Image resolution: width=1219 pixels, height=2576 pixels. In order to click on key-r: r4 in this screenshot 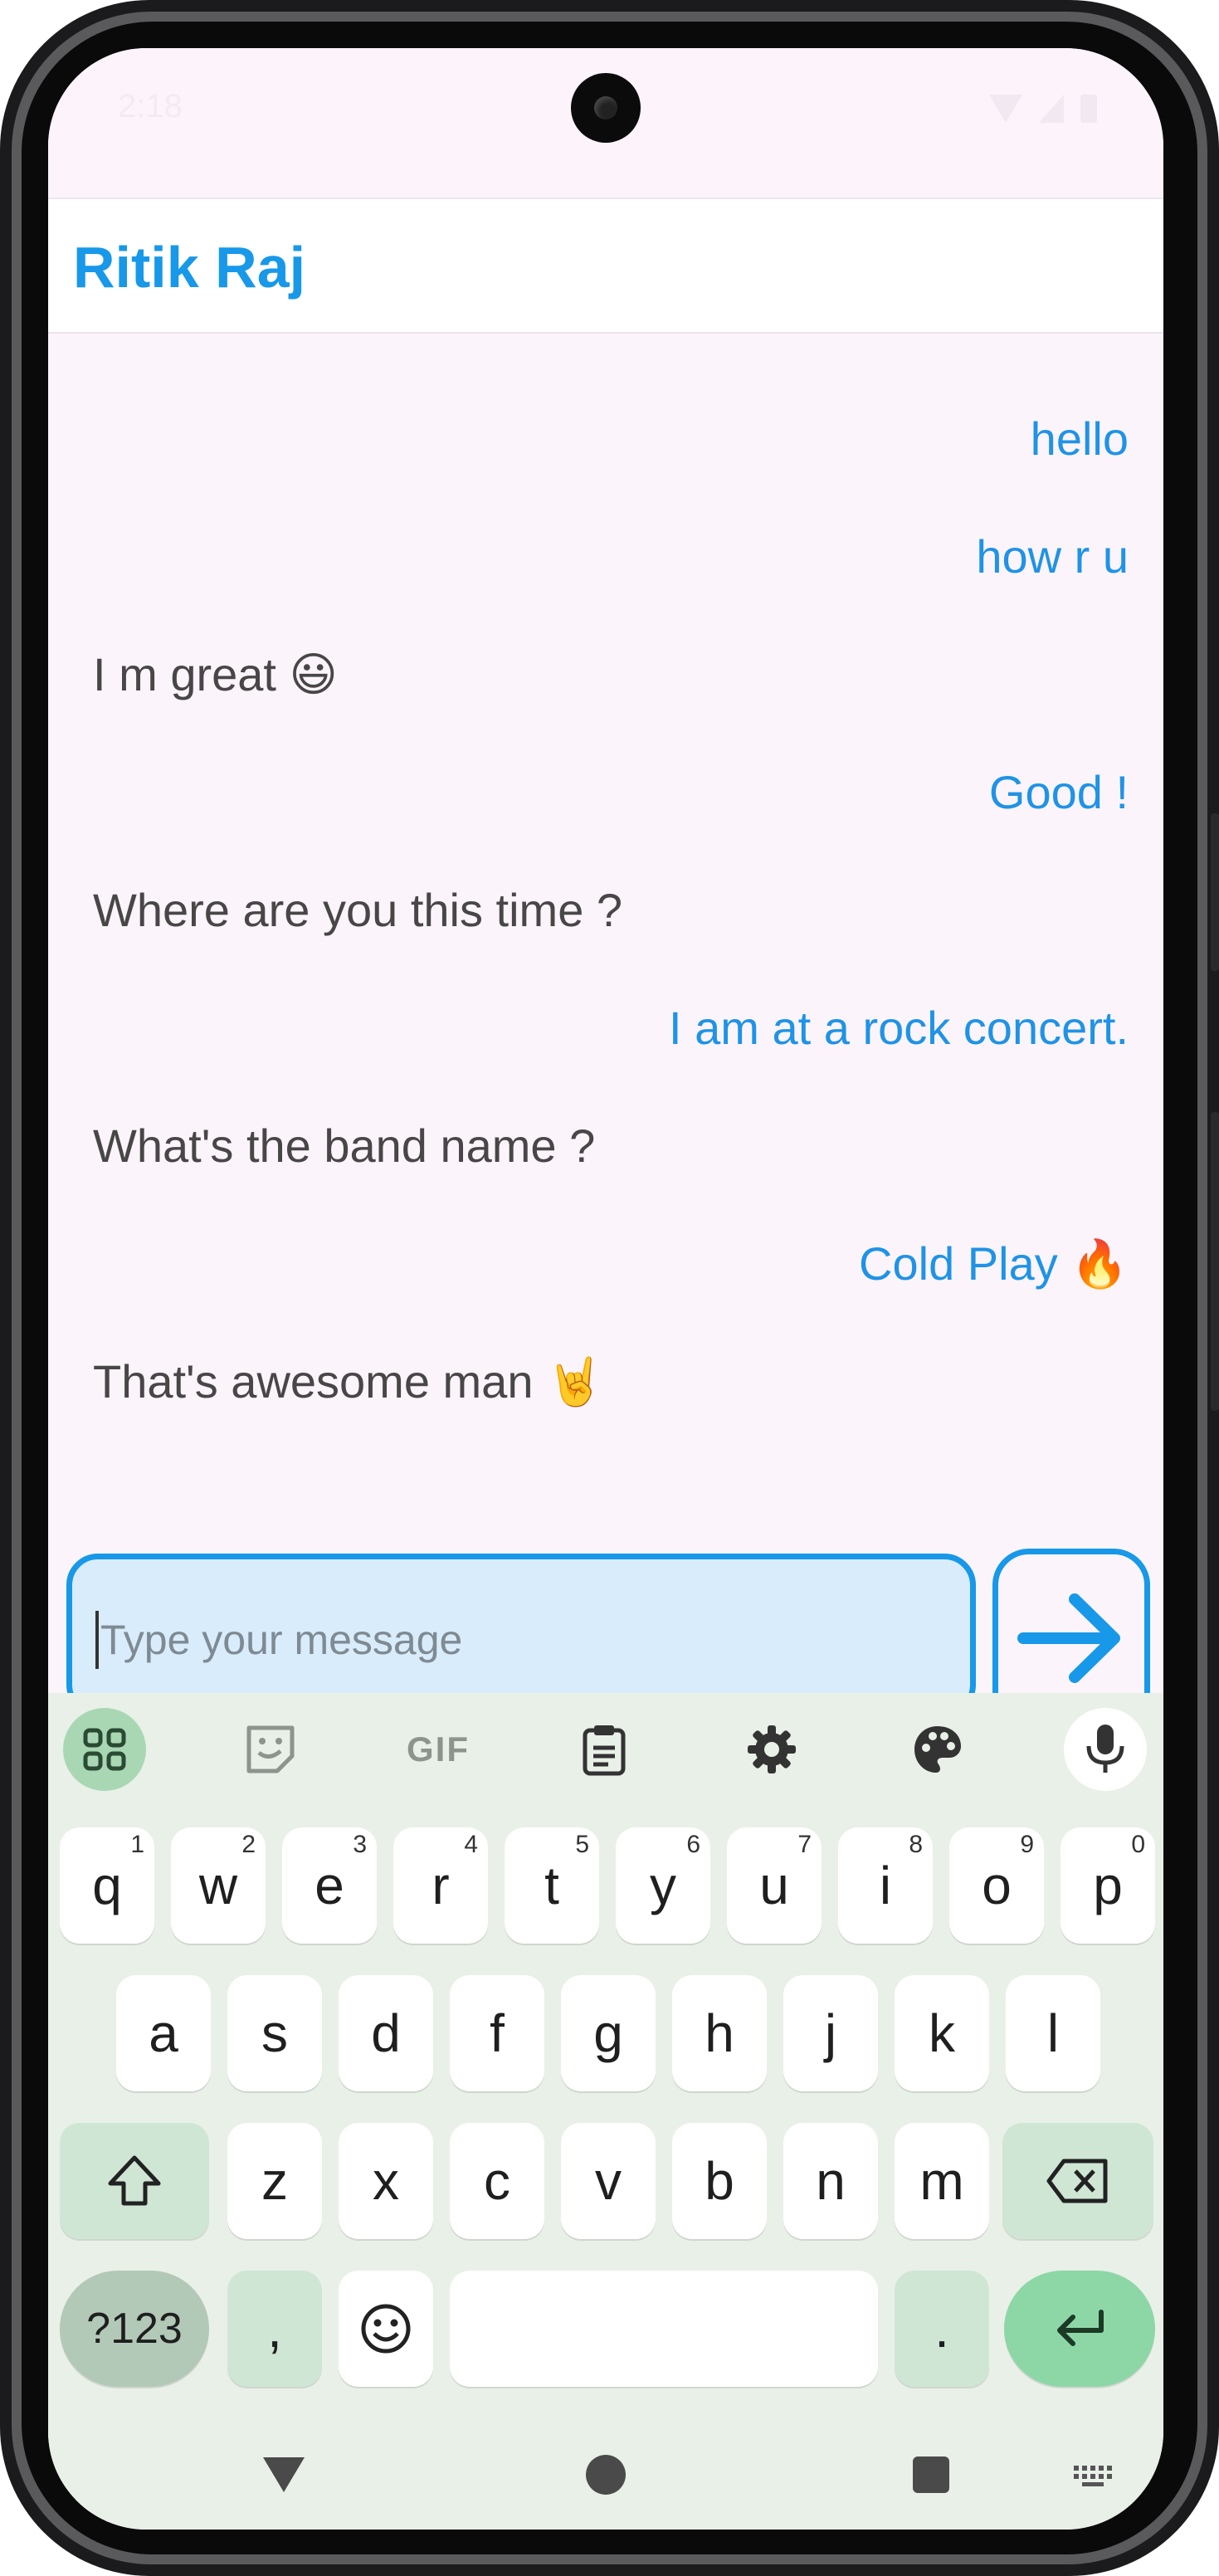, I will do `click(441, 1885)`.